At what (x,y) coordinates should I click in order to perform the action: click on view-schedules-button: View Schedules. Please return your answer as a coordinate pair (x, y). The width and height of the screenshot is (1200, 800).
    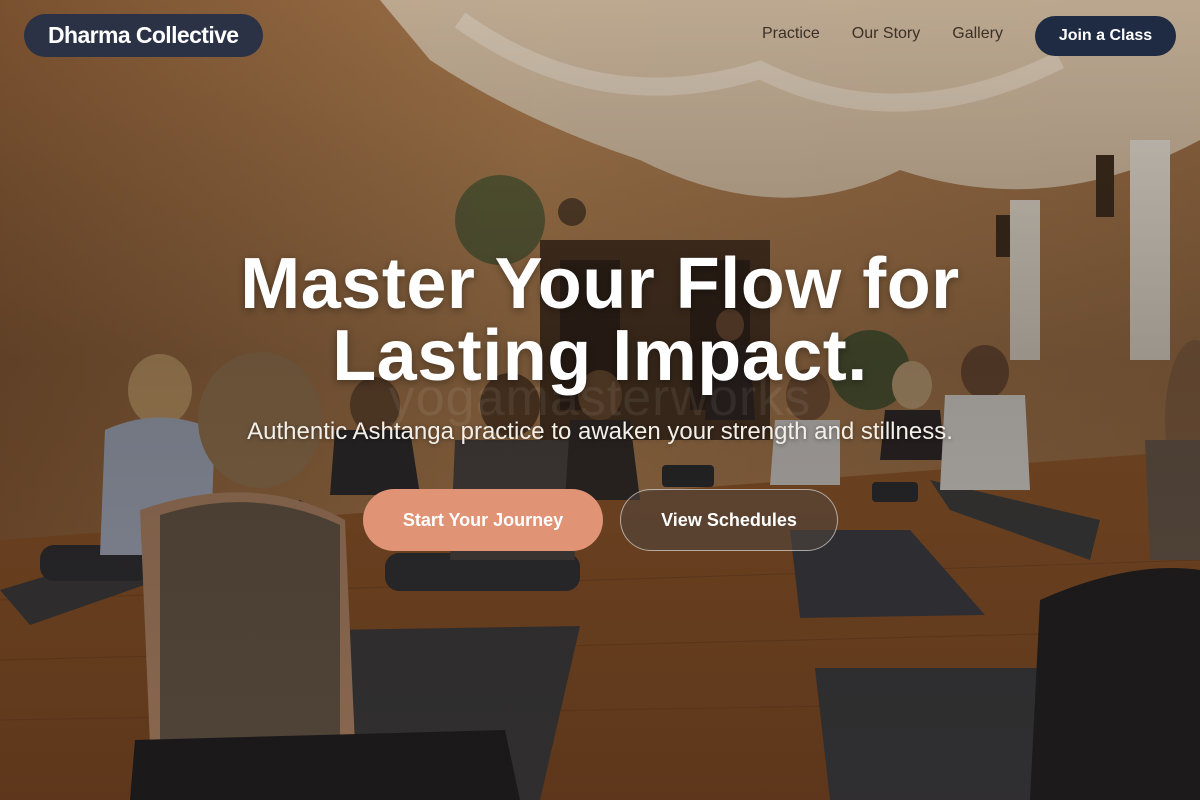
    Looking at the image, I should click on (729, 520).